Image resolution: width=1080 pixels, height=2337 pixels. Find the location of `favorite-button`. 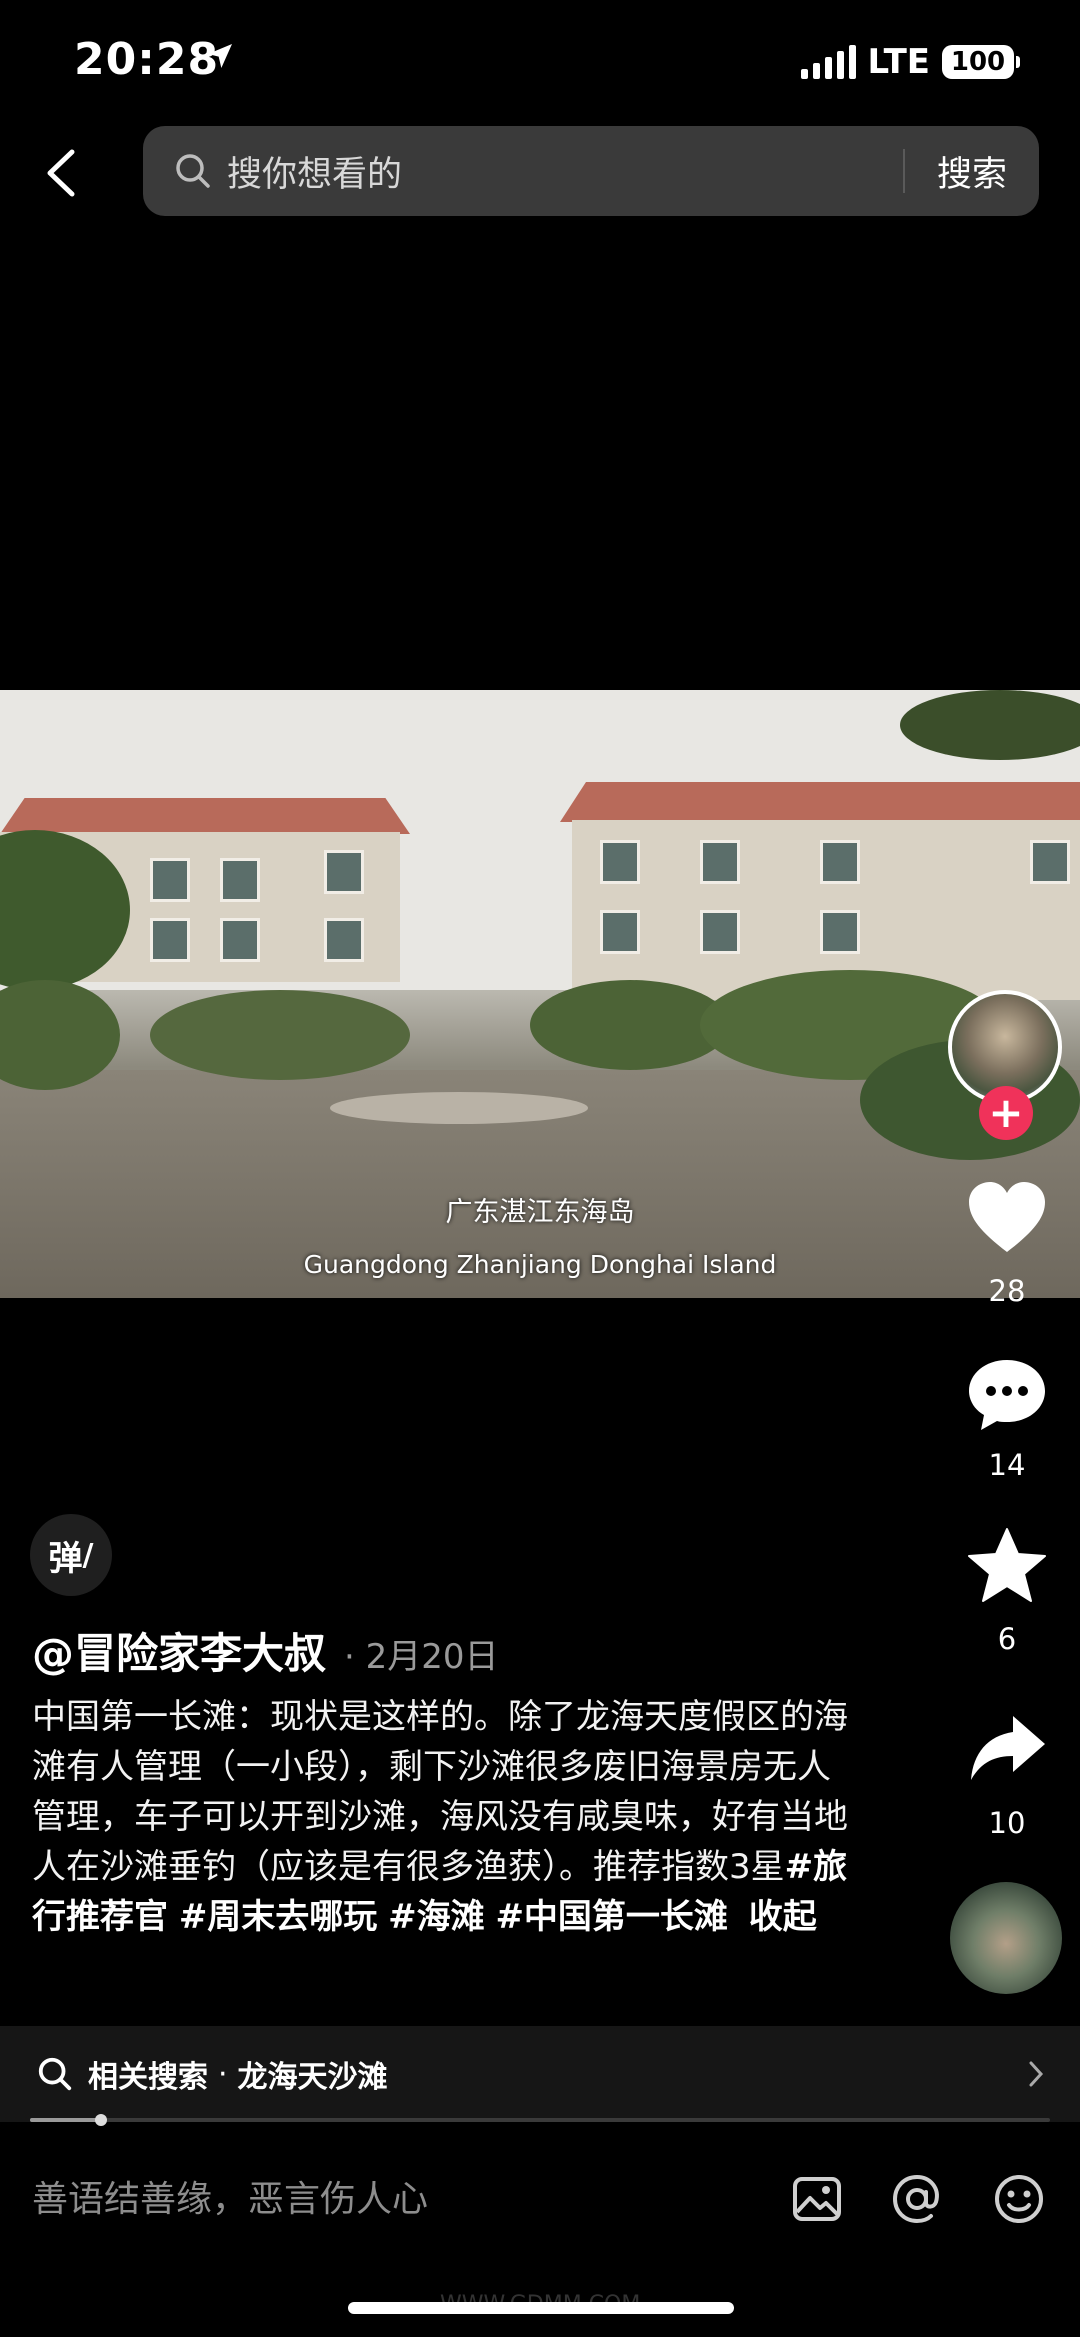

favorite-button is located at coordinates (1007, 1566).